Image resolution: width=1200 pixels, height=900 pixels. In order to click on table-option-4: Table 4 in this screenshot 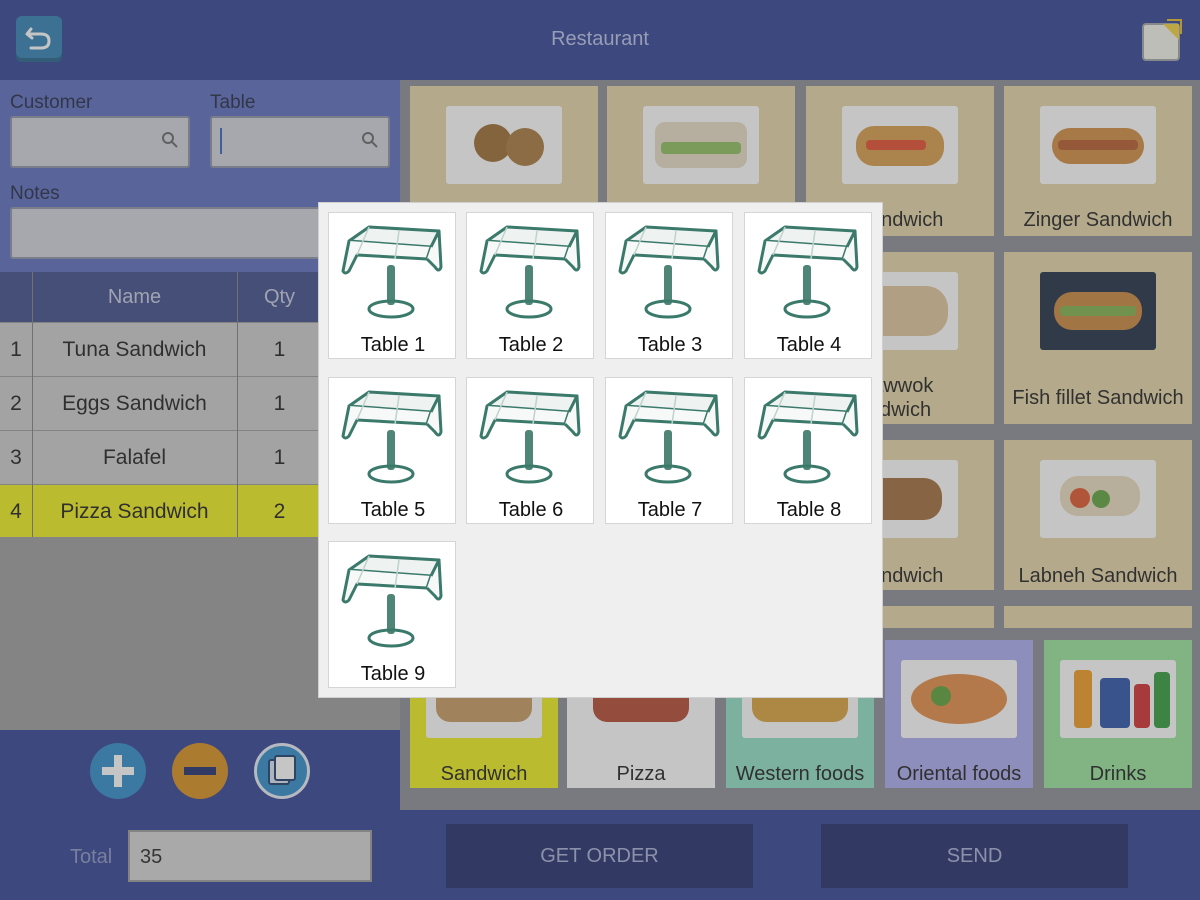, I will do `click(808, 285)`.